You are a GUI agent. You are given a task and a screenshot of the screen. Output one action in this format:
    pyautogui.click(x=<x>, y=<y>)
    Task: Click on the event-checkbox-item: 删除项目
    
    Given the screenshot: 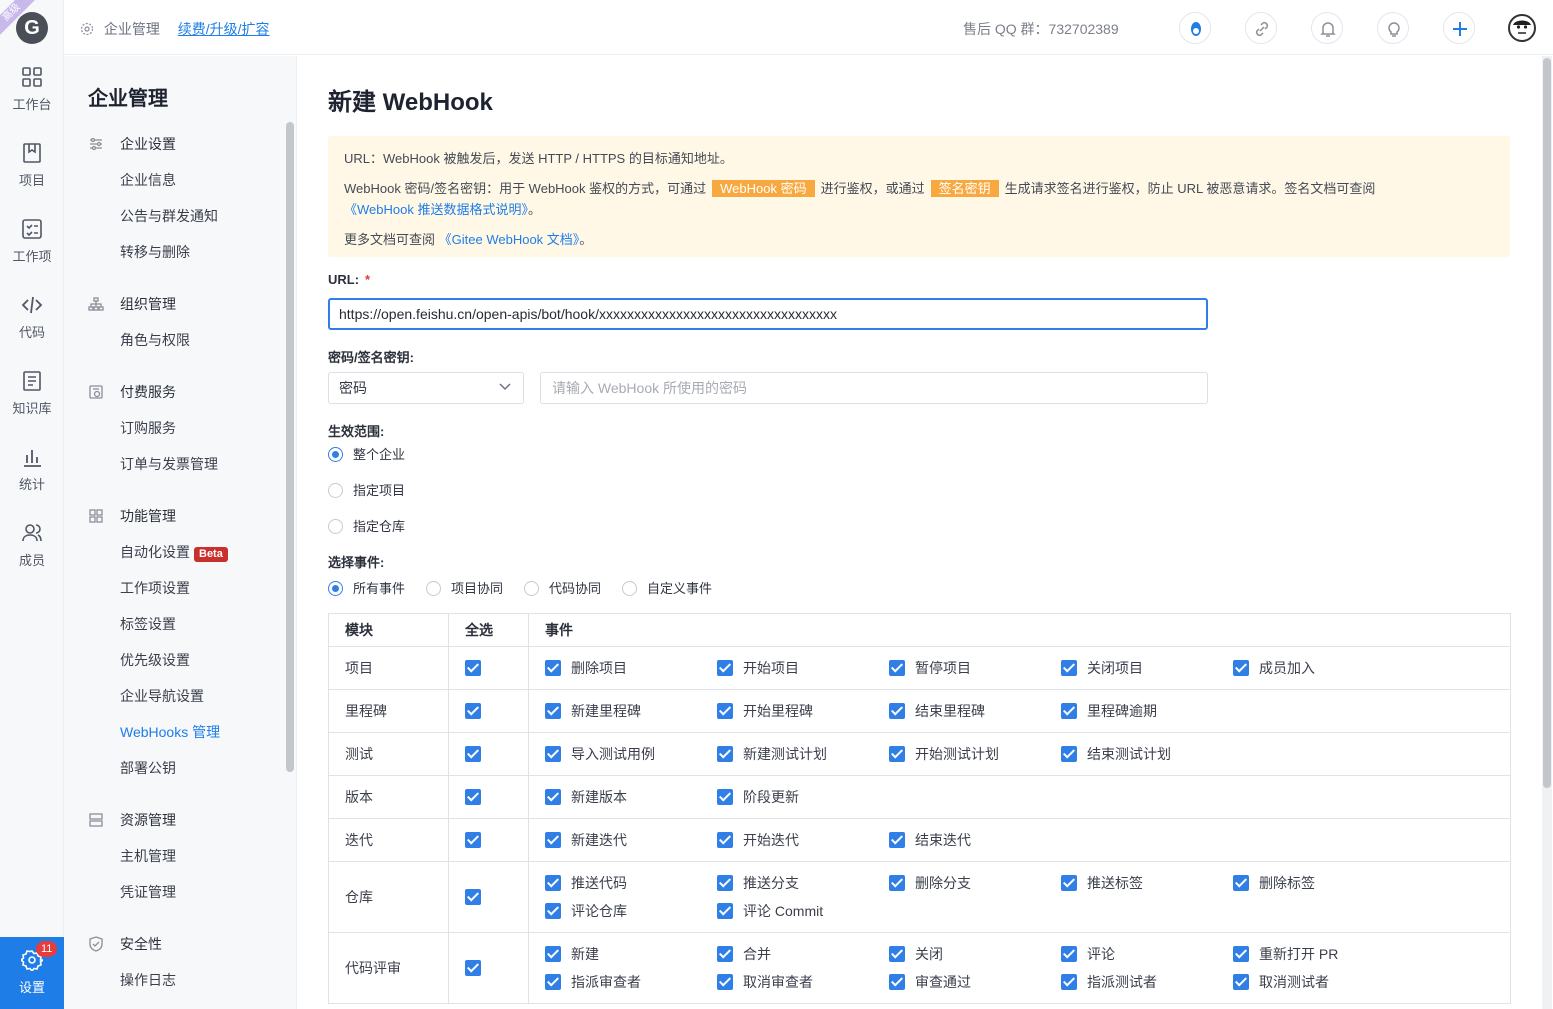 What is the action you would take?
    pyautogui.click(x=631, y=668)
    